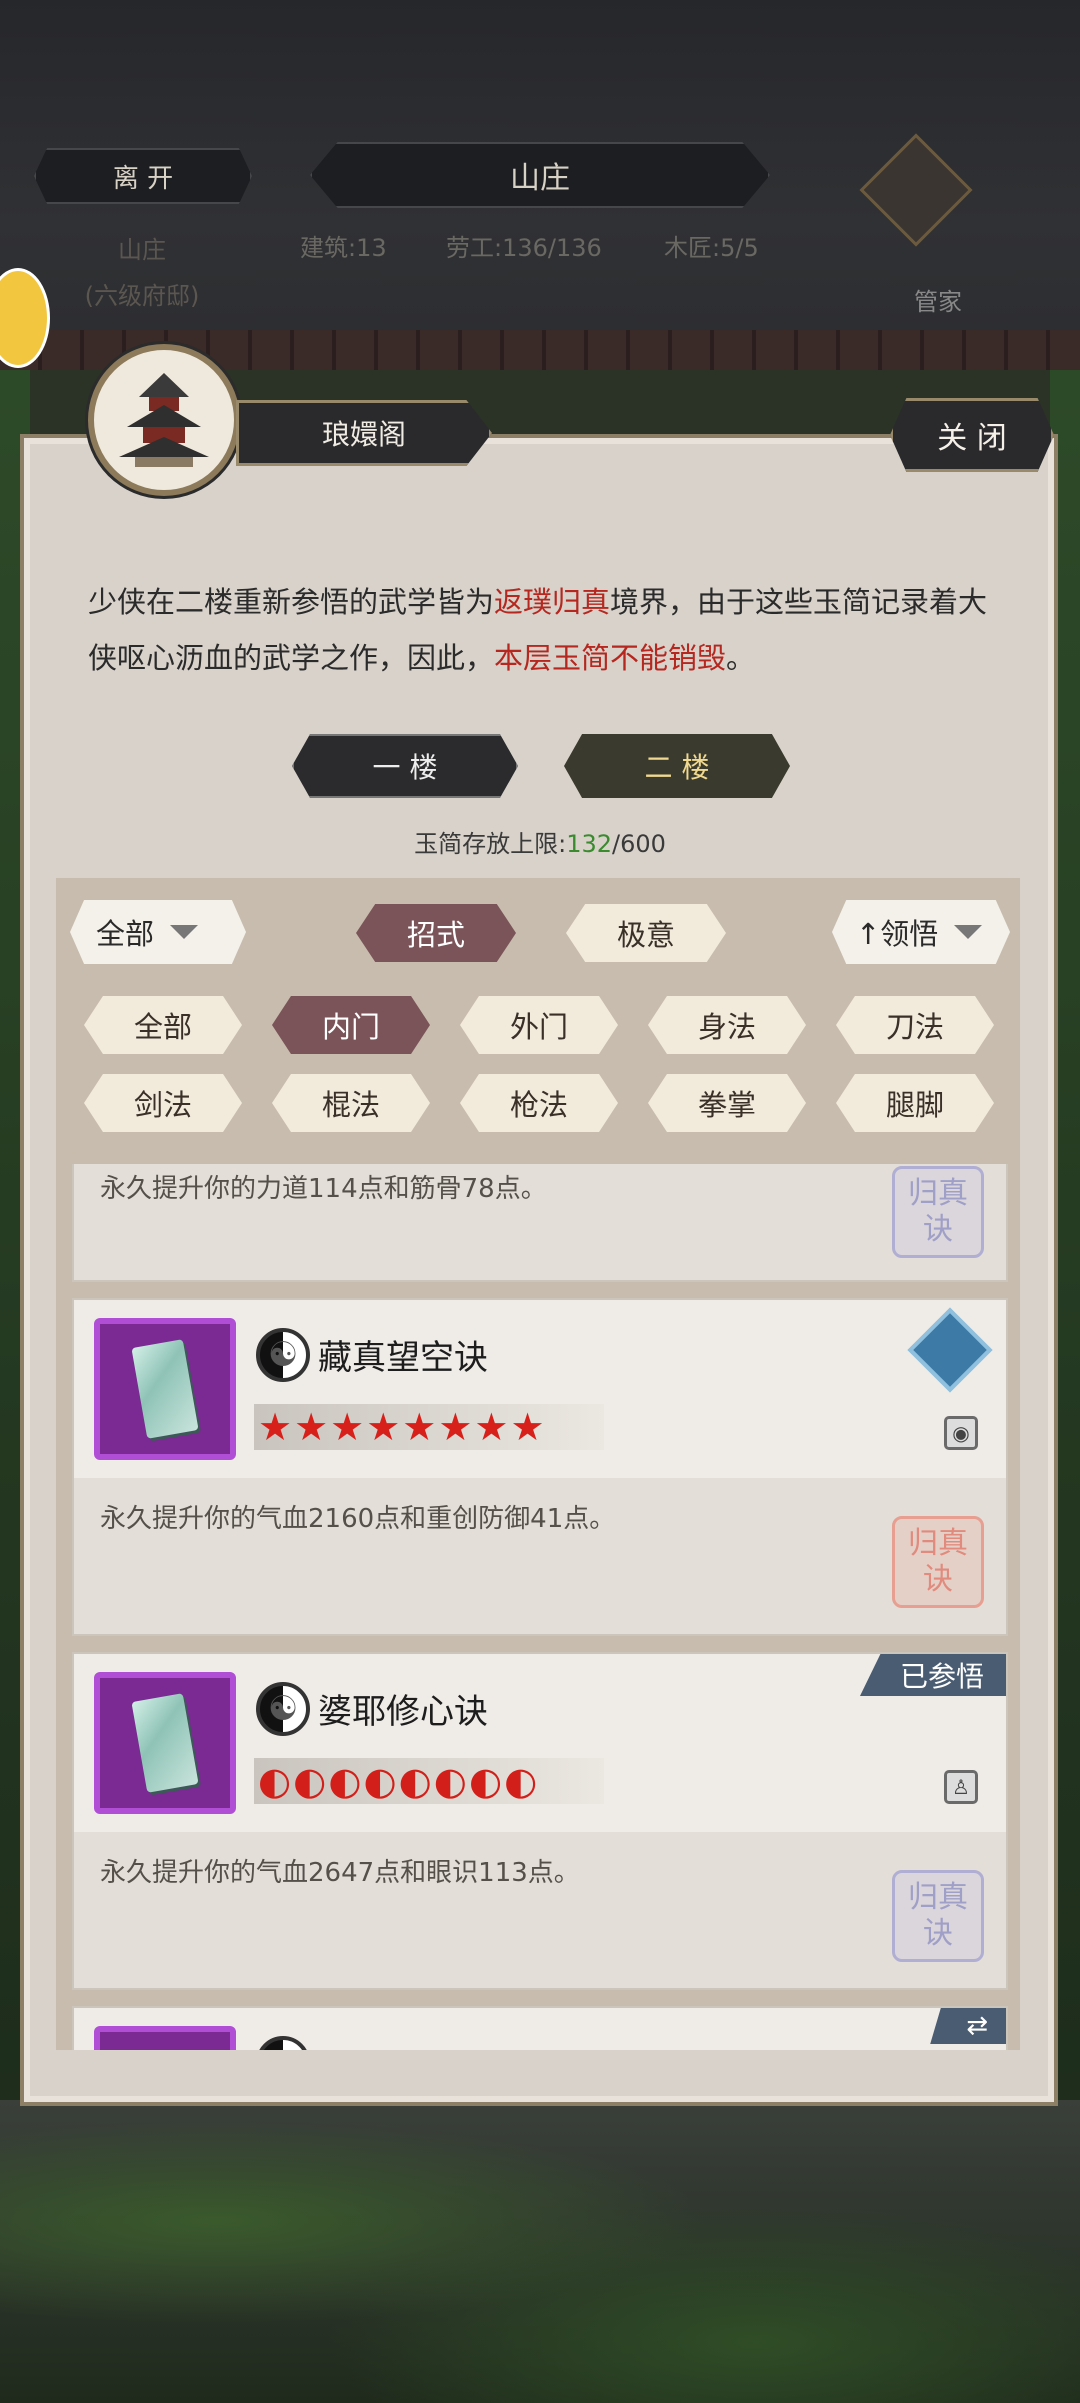  Describe the element at coordinates (163, 1103) in the screenshot. I see `category-sword: 剑法` at that location.